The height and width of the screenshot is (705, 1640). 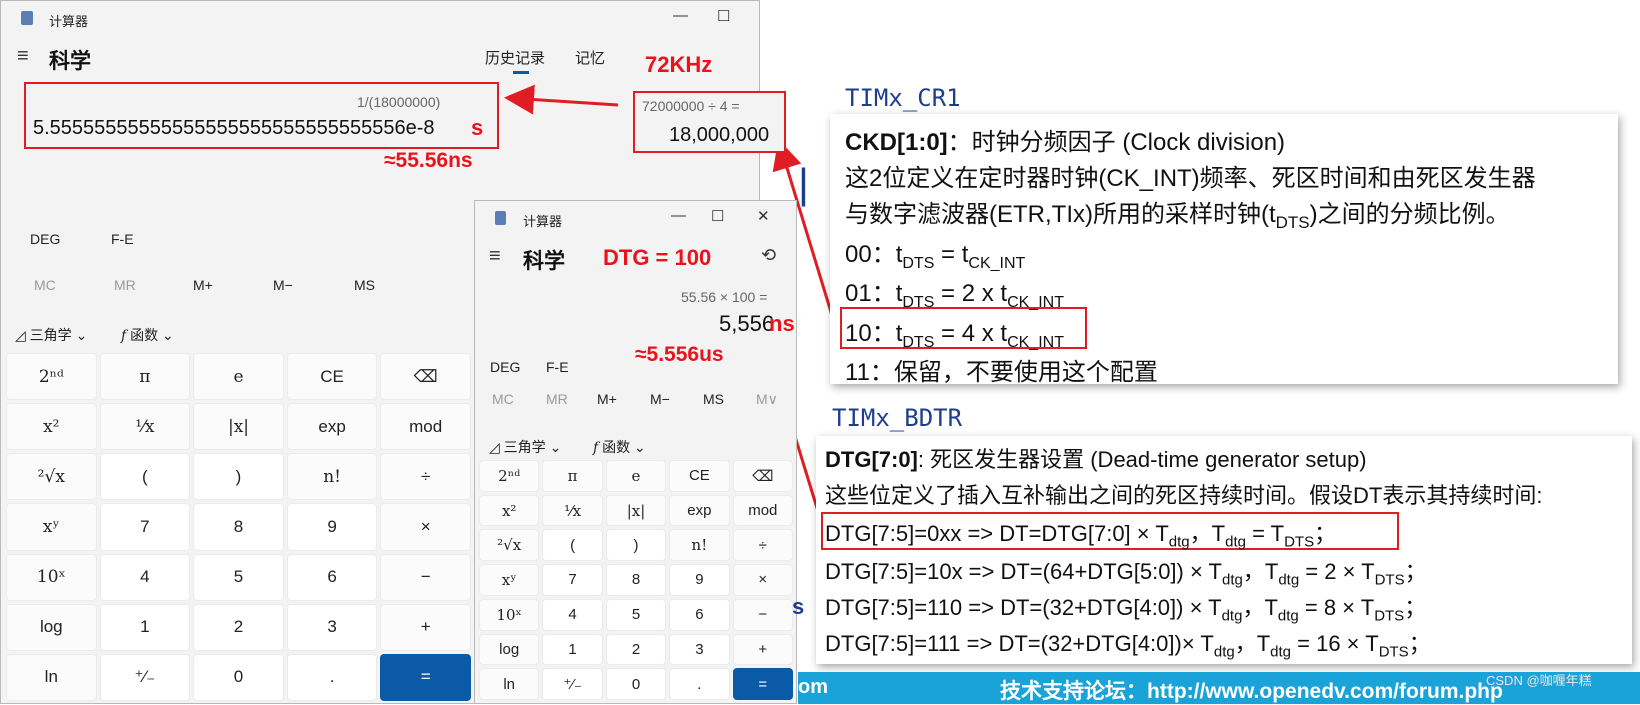 I want to click on opt10-label: 10：t, so click(x=874, y=333).